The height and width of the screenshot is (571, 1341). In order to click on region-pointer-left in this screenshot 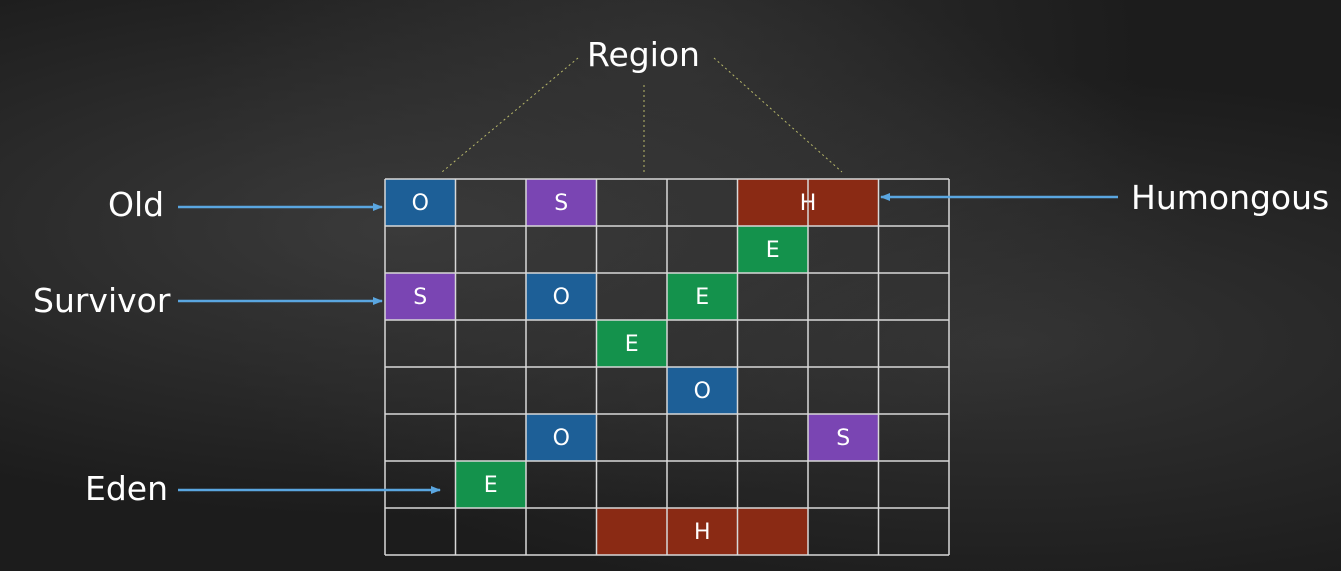, I will do `click(510, 115)`.